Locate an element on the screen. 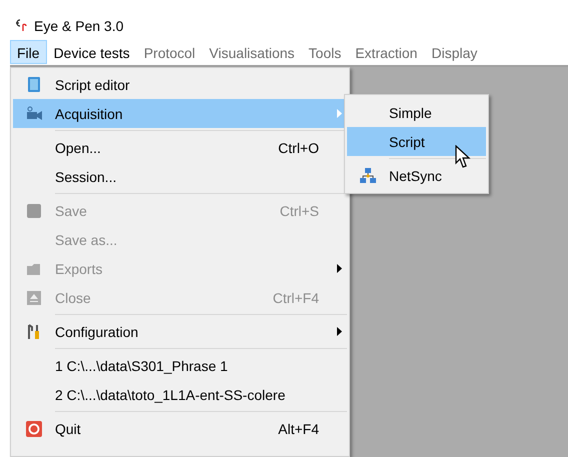  script-editor-icon is located at coordinates (34, 85).